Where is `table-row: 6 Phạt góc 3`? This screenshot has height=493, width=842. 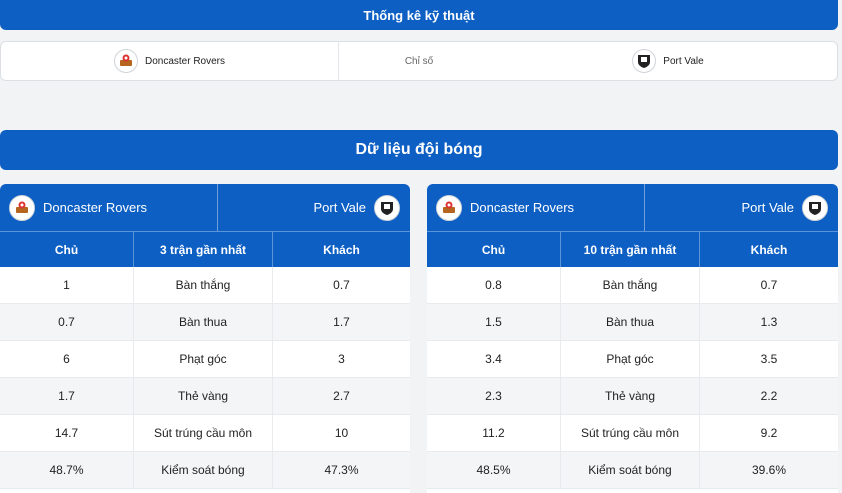 table-row: 6 Phạt góc 3 is located at coordinates (205, 359).